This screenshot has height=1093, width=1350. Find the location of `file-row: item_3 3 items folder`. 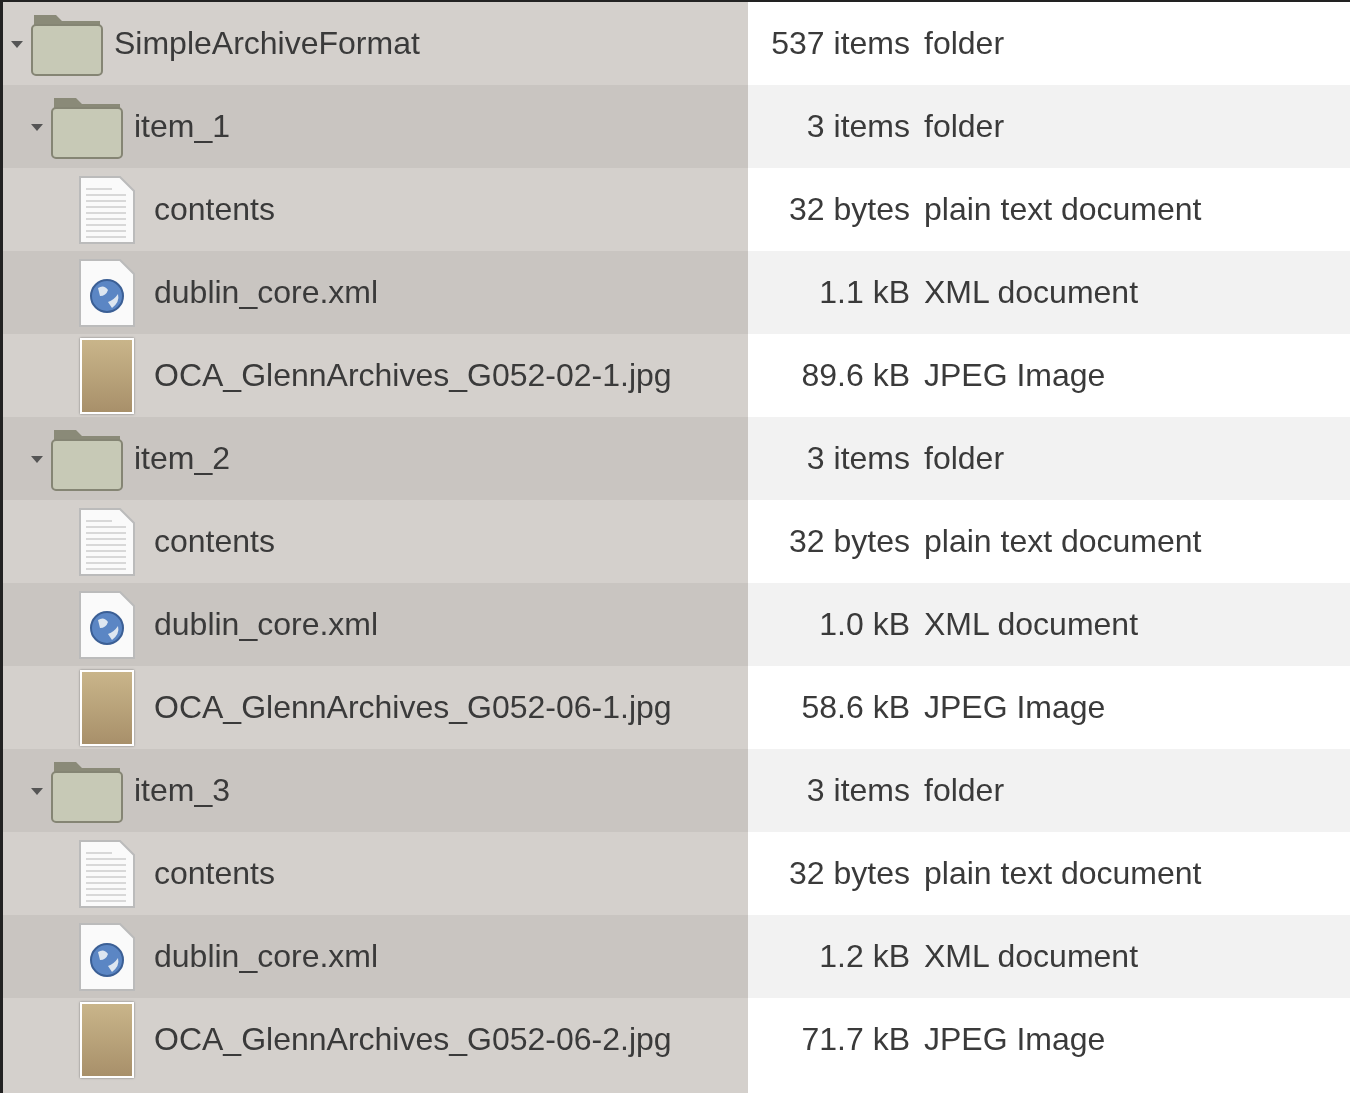

file-row: item_3 3 items folder is located at coordinates (676, 790).